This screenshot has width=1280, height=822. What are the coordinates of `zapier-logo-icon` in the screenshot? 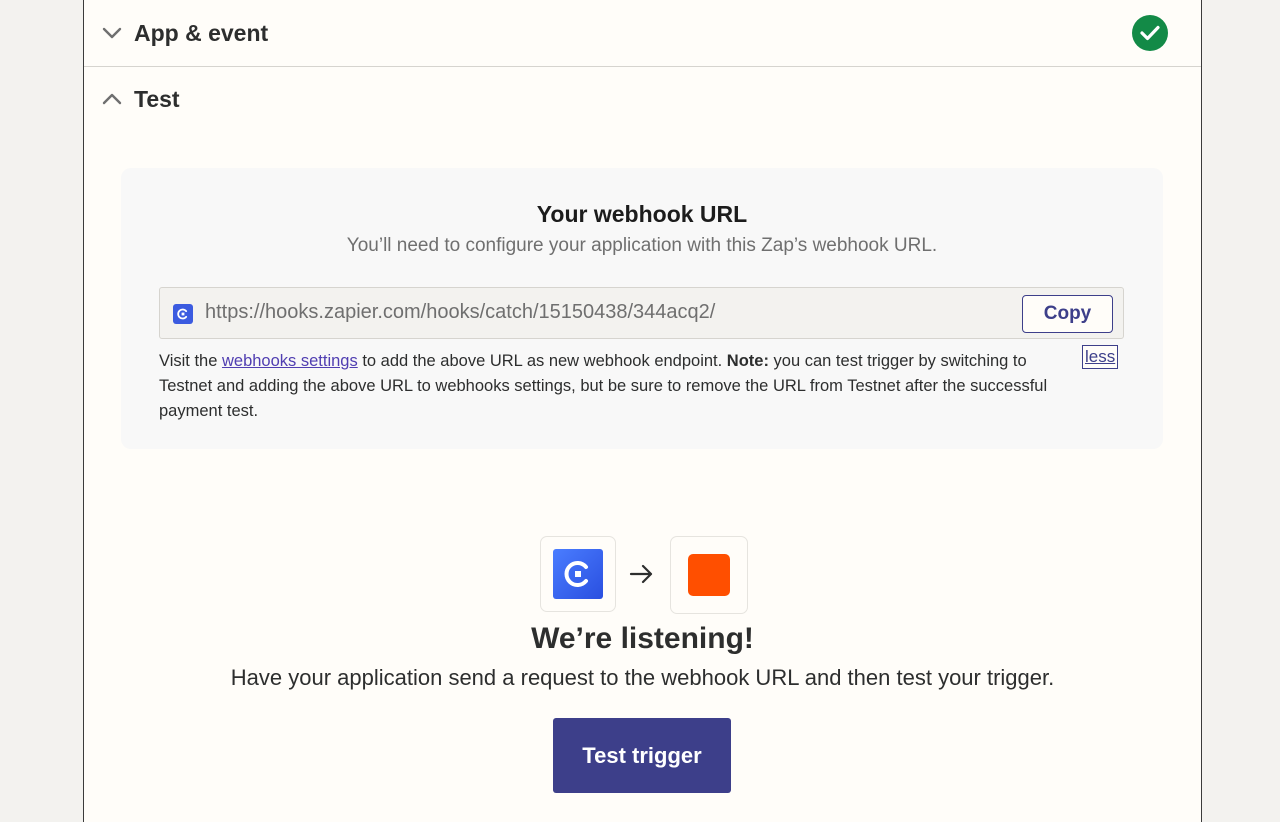 It's located at (709, 575).